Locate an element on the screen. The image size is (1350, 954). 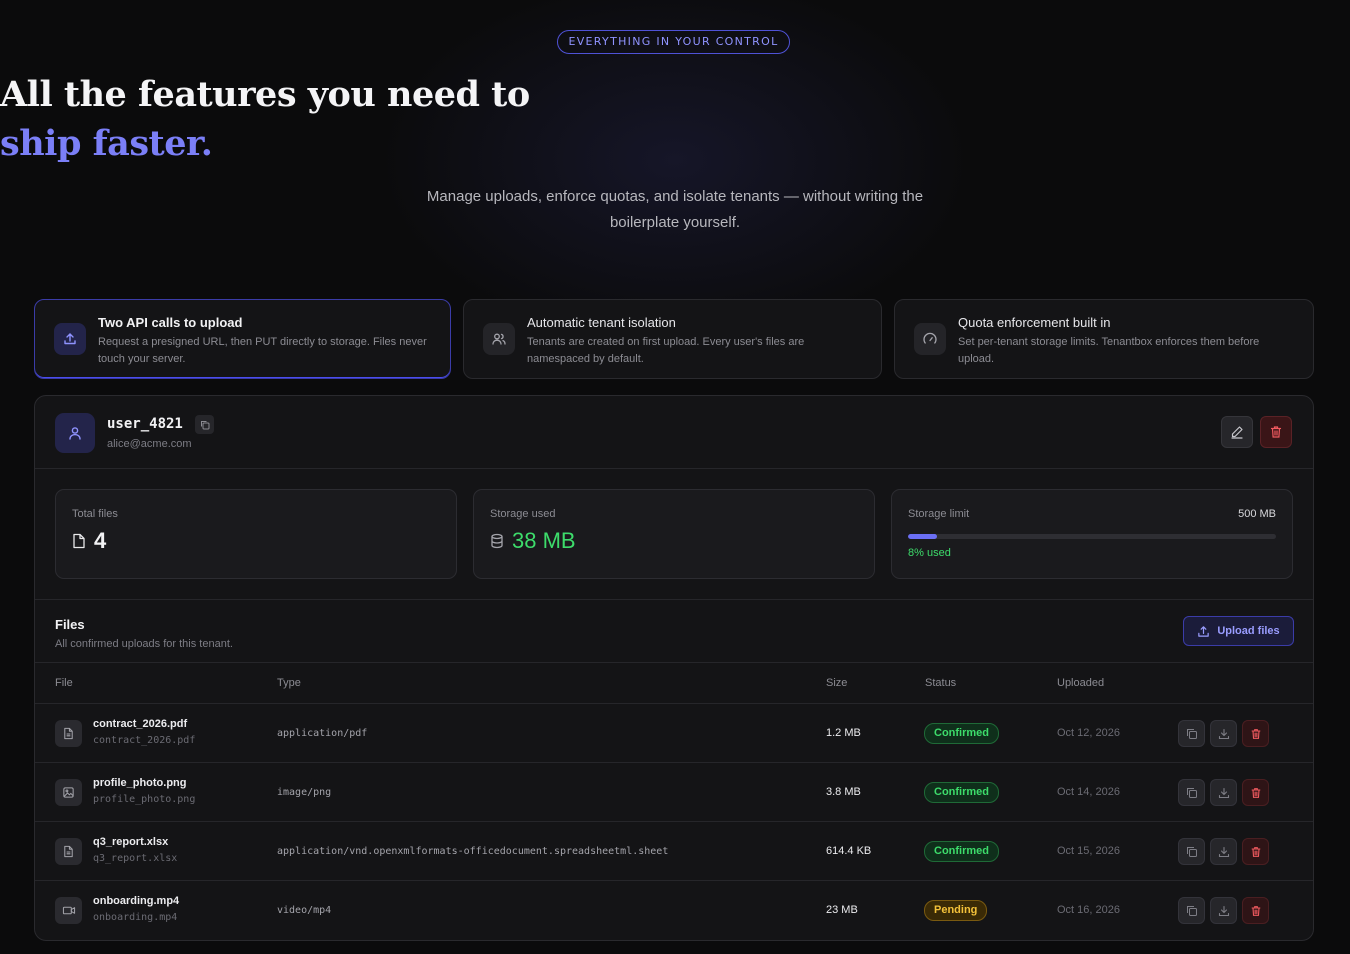
file-type: image/png is located at coordinates (304, 792).